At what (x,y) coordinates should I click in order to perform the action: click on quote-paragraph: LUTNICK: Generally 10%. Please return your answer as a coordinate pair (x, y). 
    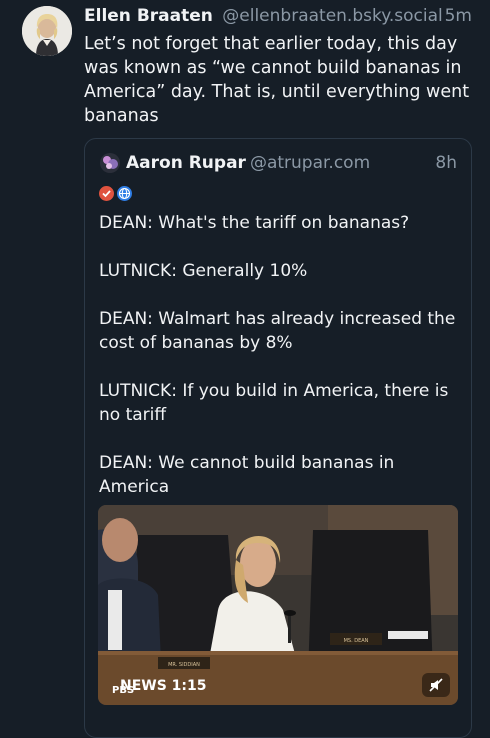
    Looking at the image, I should click on (203, 271).